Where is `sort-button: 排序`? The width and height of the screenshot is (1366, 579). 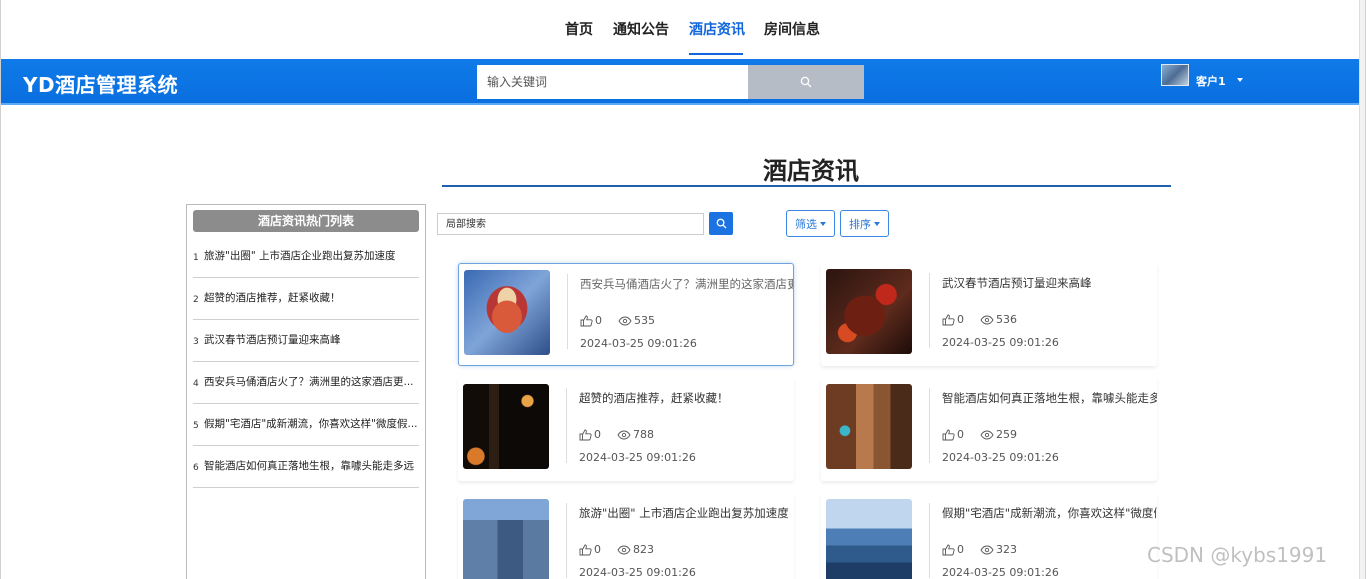 sort-button: 排序 is located at coordinates (864, 223).